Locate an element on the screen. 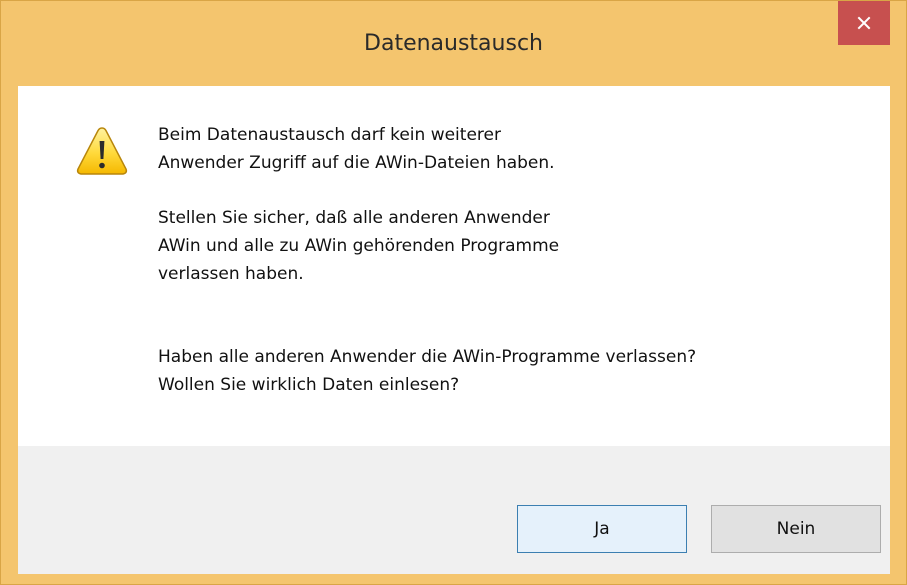  window-title: Datenaustausch is located at coordinates (453, 43).